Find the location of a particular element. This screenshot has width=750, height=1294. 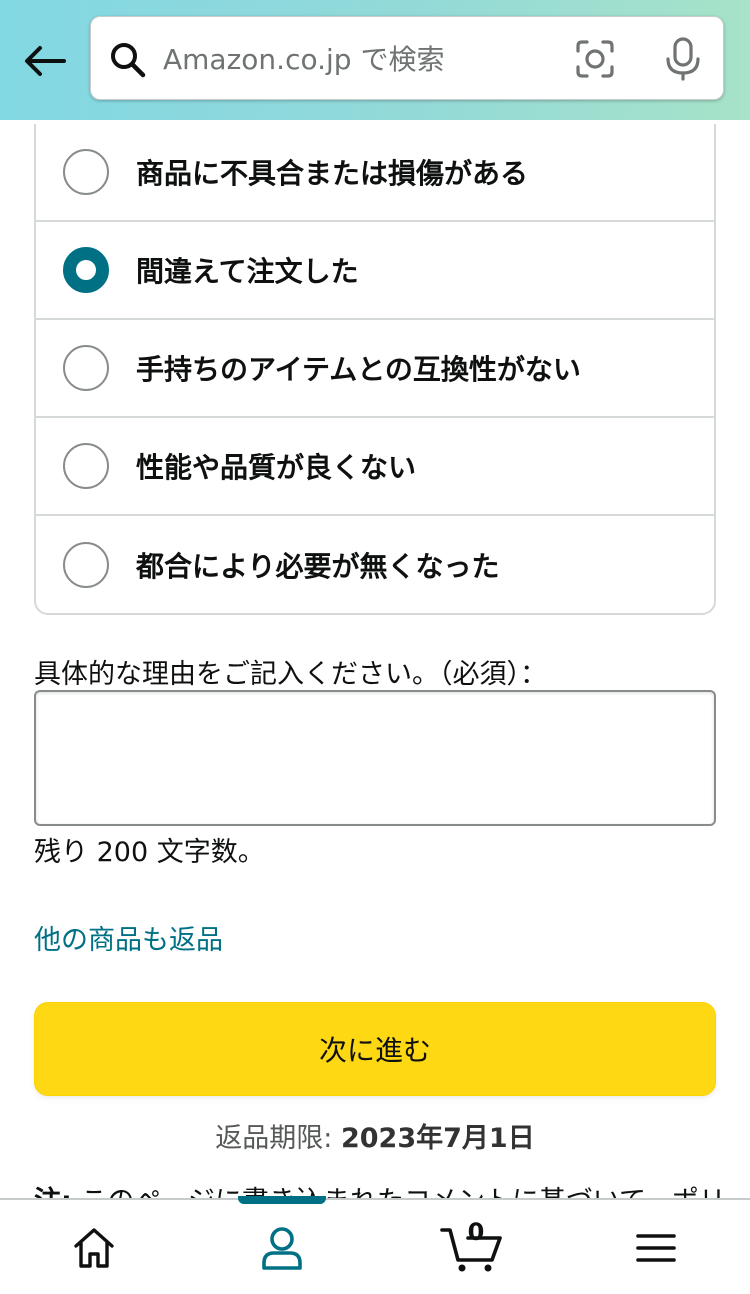

back-button is located at coordinates (45, 61).